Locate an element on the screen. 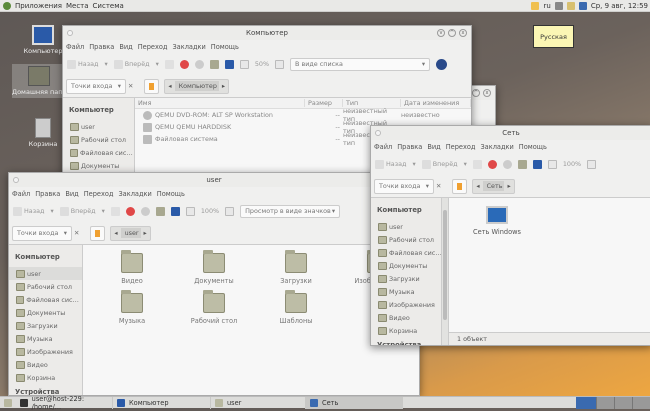 The image size is (650, 411). clock: Ср, 9 авг, 12:59 is located at coordinates (619, 6).